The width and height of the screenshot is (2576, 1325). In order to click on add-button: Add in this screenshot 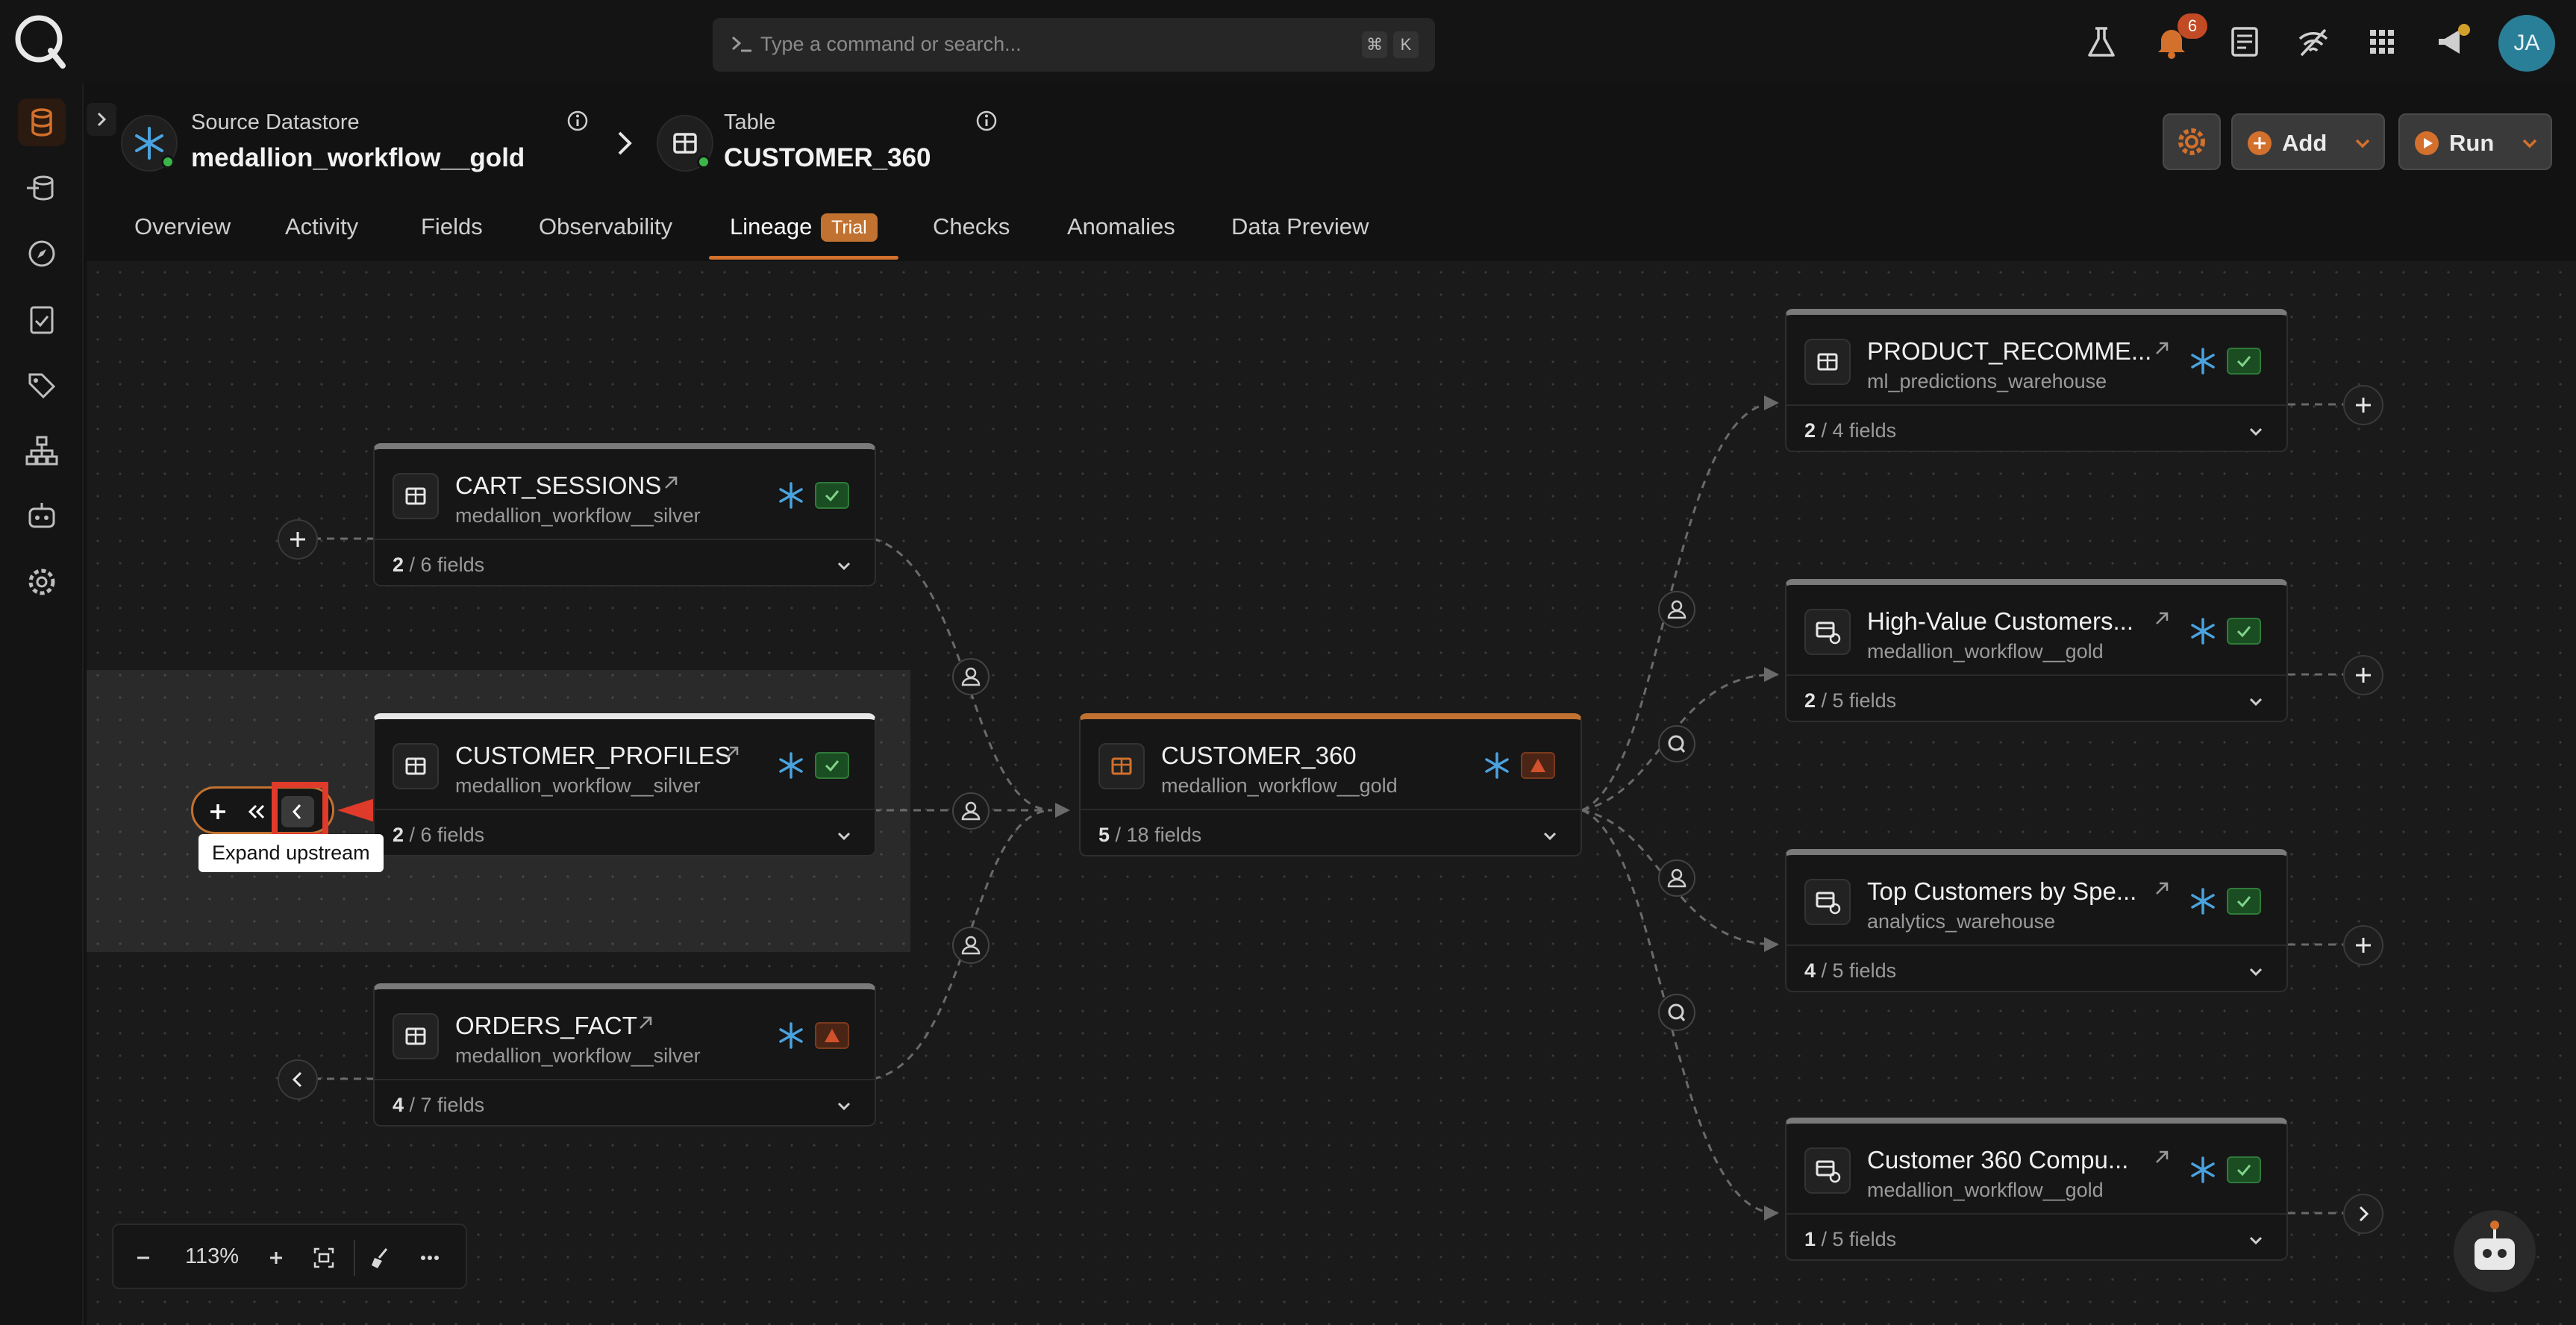, I will do `click(2308, 141)`.